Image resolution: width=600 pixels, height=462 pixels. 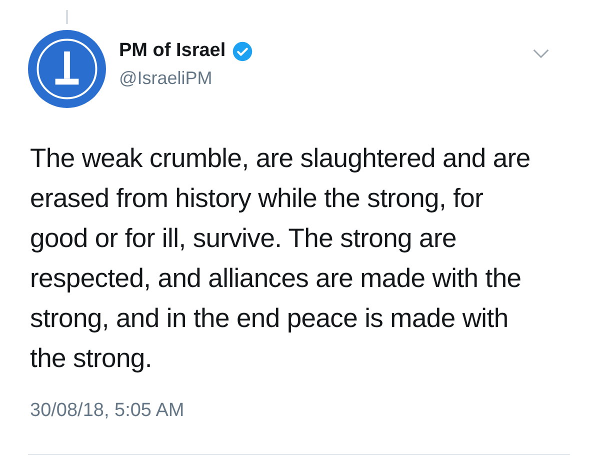 What do you see at coordinates (107, 411) in the screenshot?
I see `timestamp: 30/08/18, 5:05 AM` at bounding box center [107, 411].